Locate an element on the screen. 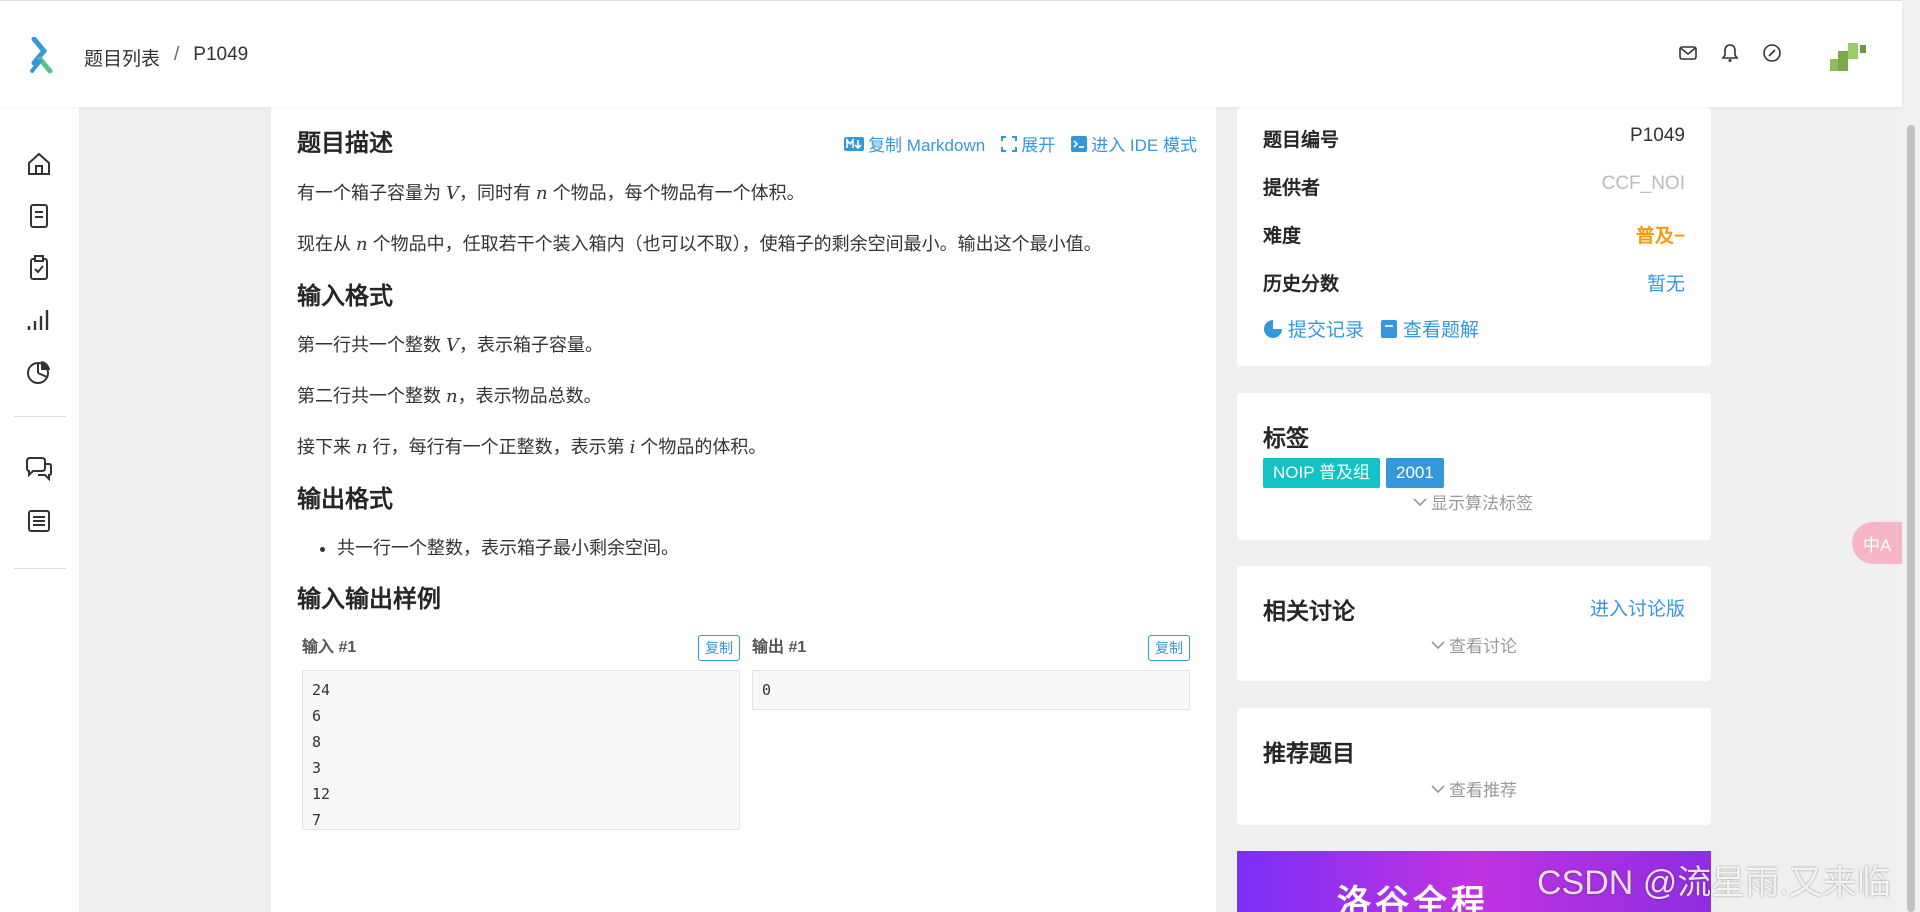 The height and width of the screenshot is (912, 1920). ide-mode-button: 进入 IDE 模式 is located at coordinates (1134, 143).